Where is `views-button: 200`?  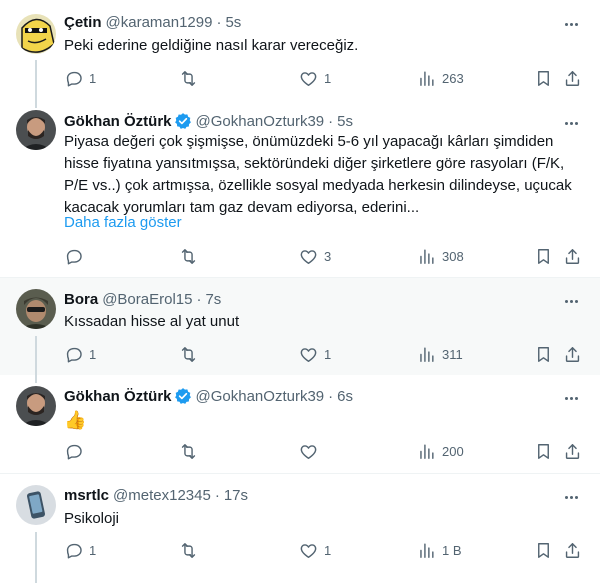
views-button: 200 is located at coordinates (440, 451).